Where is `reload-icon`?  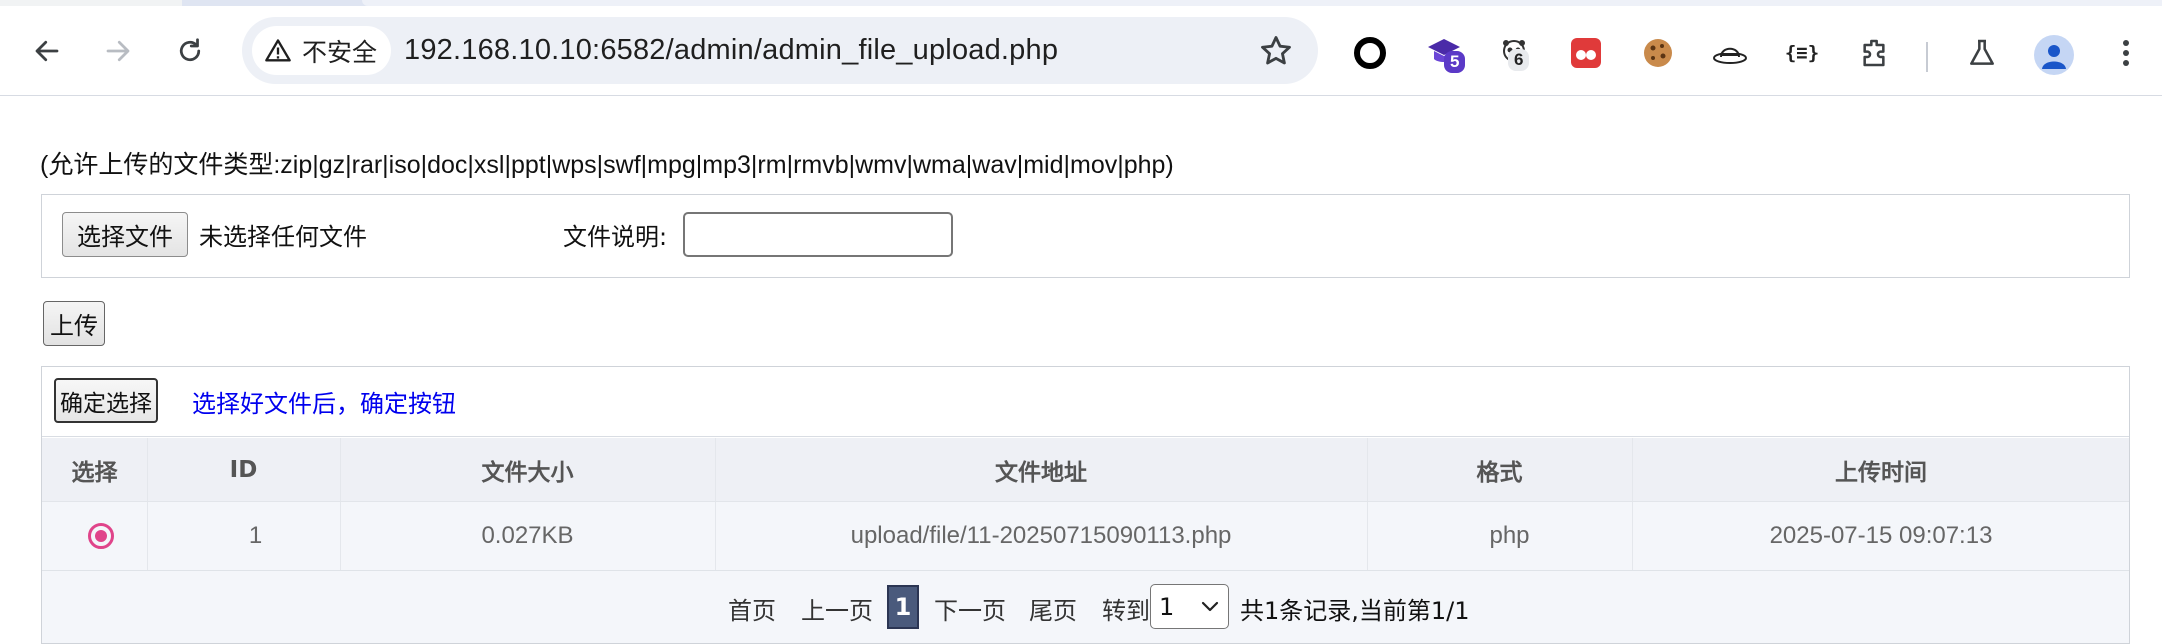
reload-icon is located at coordinates (190, 50).